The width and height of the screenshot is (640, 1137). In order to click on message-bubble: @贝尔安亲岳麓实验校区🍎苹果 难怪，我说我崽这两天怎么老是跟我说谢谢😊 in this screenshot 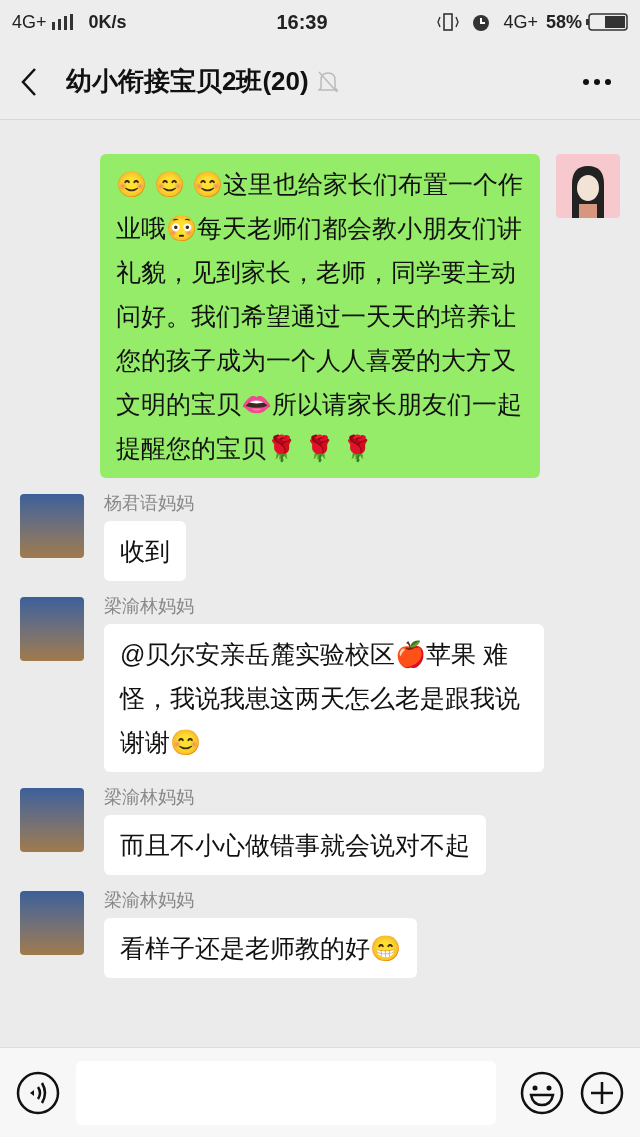, I will do `click(324, 698)`.